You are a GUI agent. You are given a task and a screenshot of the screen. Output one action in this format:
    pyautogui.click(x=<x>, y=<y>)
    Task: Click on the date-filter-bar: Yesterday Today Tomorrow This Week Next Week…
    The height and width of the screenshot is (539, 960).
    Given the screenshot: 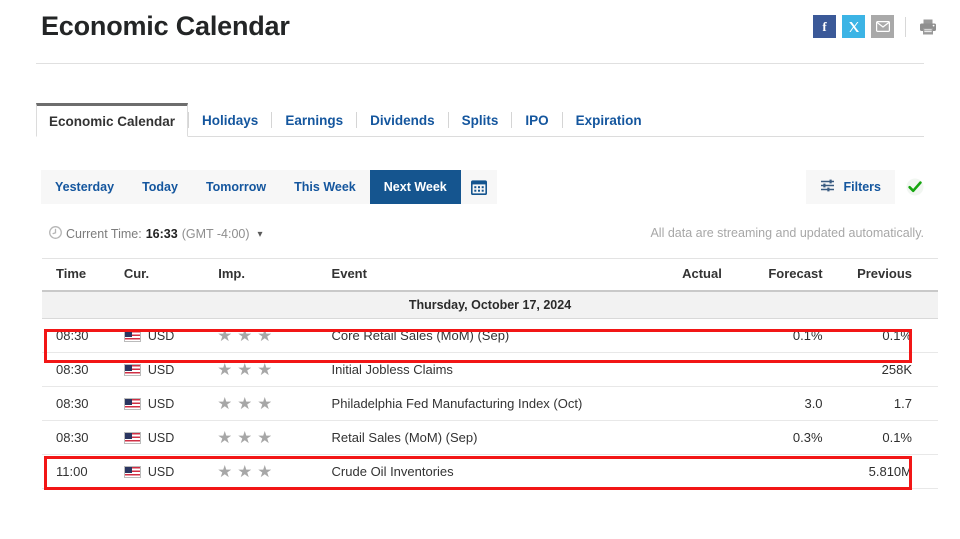 What is the action you would take?
    pyautogui.click(x=482, y=187)
    